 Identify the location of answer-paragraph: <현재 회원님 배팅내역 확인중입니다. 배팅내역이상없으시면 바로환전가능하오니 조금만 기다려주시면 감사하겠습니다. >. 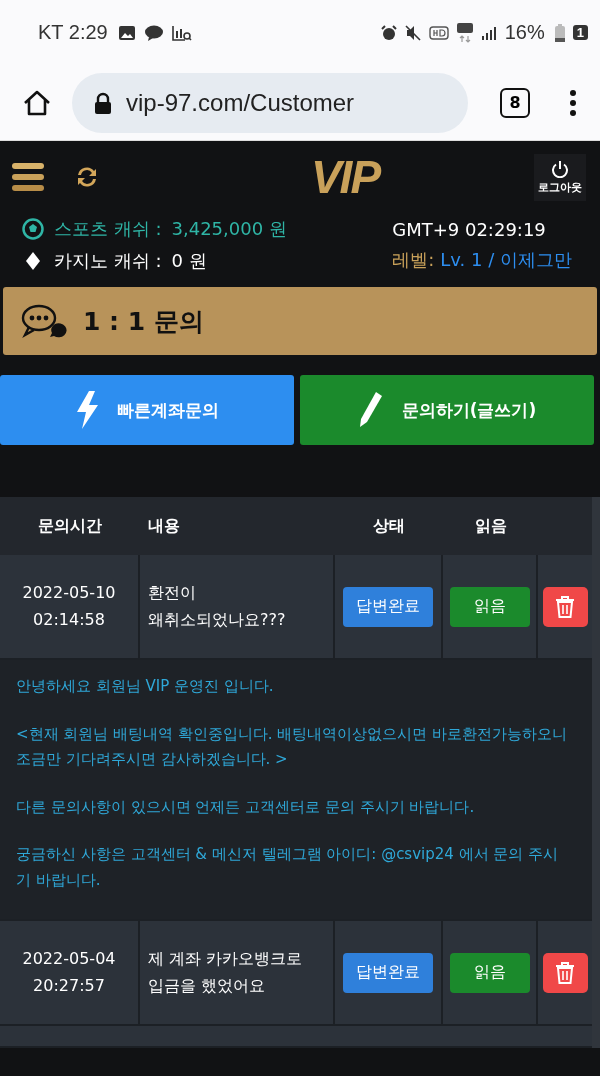
(292, 746).